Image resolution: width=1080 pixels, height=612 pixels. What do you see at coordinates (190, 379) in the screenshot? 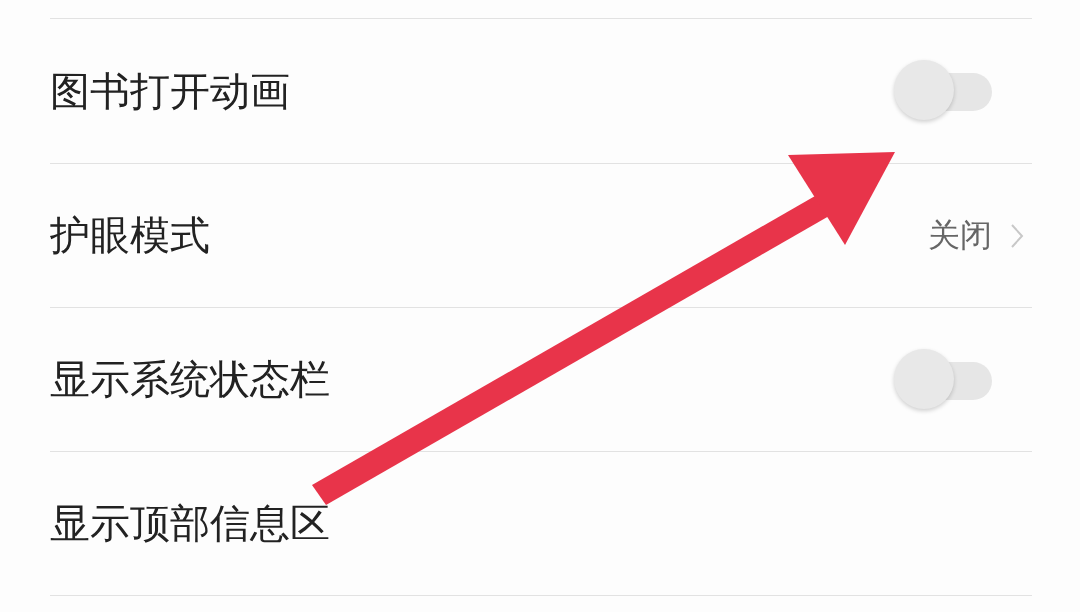
I see `setting-label: 显示系统状态栏` at bounding box center [190, 379].